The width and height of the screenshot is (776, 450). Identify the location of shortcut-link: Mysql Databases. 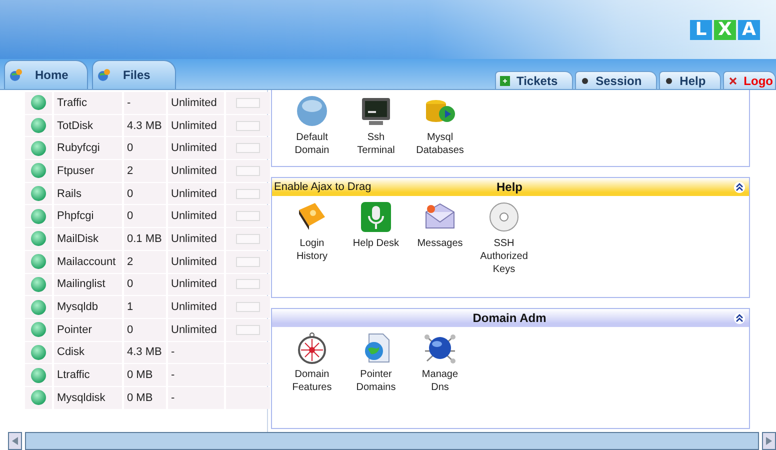
(440, 144).